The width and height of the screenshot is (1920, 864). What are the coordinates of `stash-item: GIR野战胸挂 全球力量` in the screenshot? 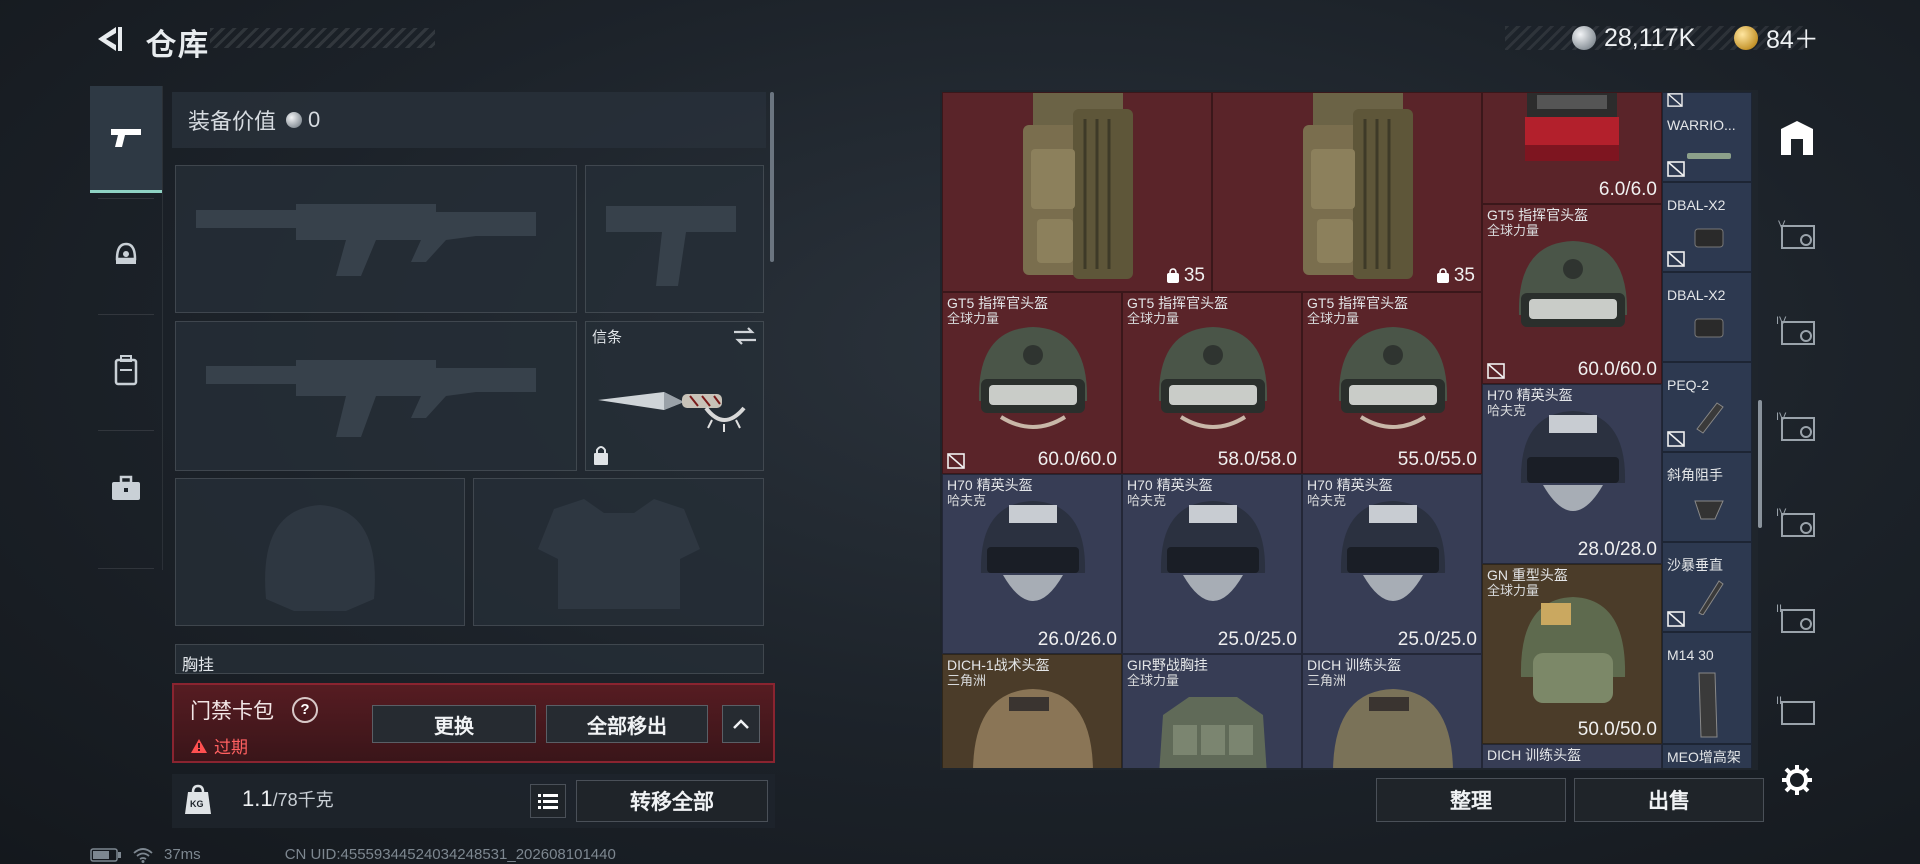 It's located at (1212, 711).